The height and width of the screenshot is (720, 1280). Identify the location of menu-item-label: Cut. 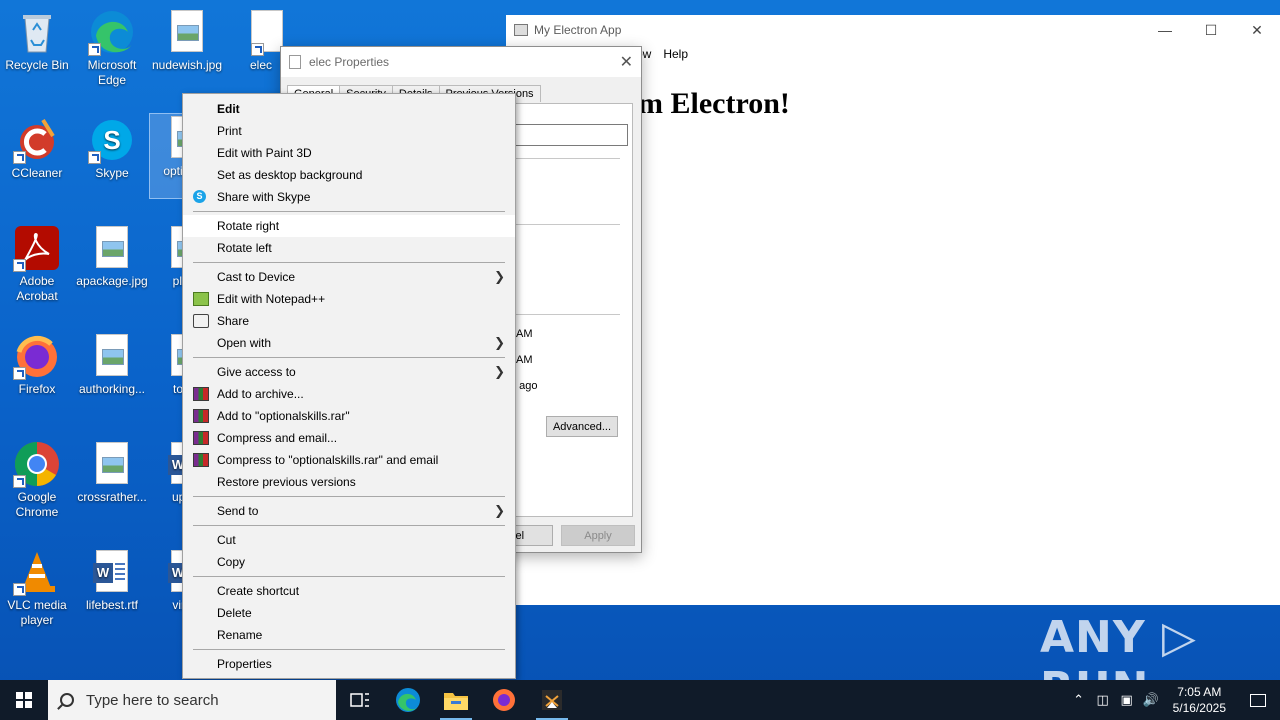
(226, 540).